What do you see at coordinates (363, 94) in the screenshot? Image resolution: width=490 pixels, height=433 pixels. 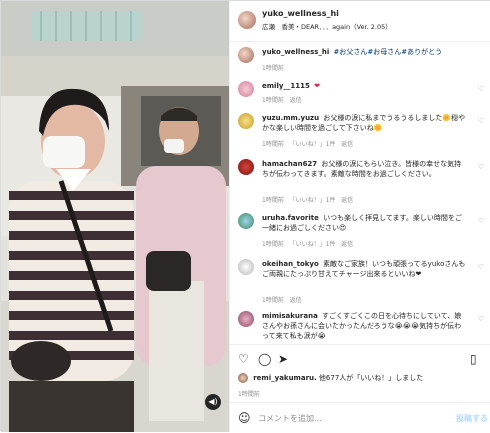 I see `comment: emily__1115 ❤ 1時間前 返信 ♡` at bounding box center [363, 94].